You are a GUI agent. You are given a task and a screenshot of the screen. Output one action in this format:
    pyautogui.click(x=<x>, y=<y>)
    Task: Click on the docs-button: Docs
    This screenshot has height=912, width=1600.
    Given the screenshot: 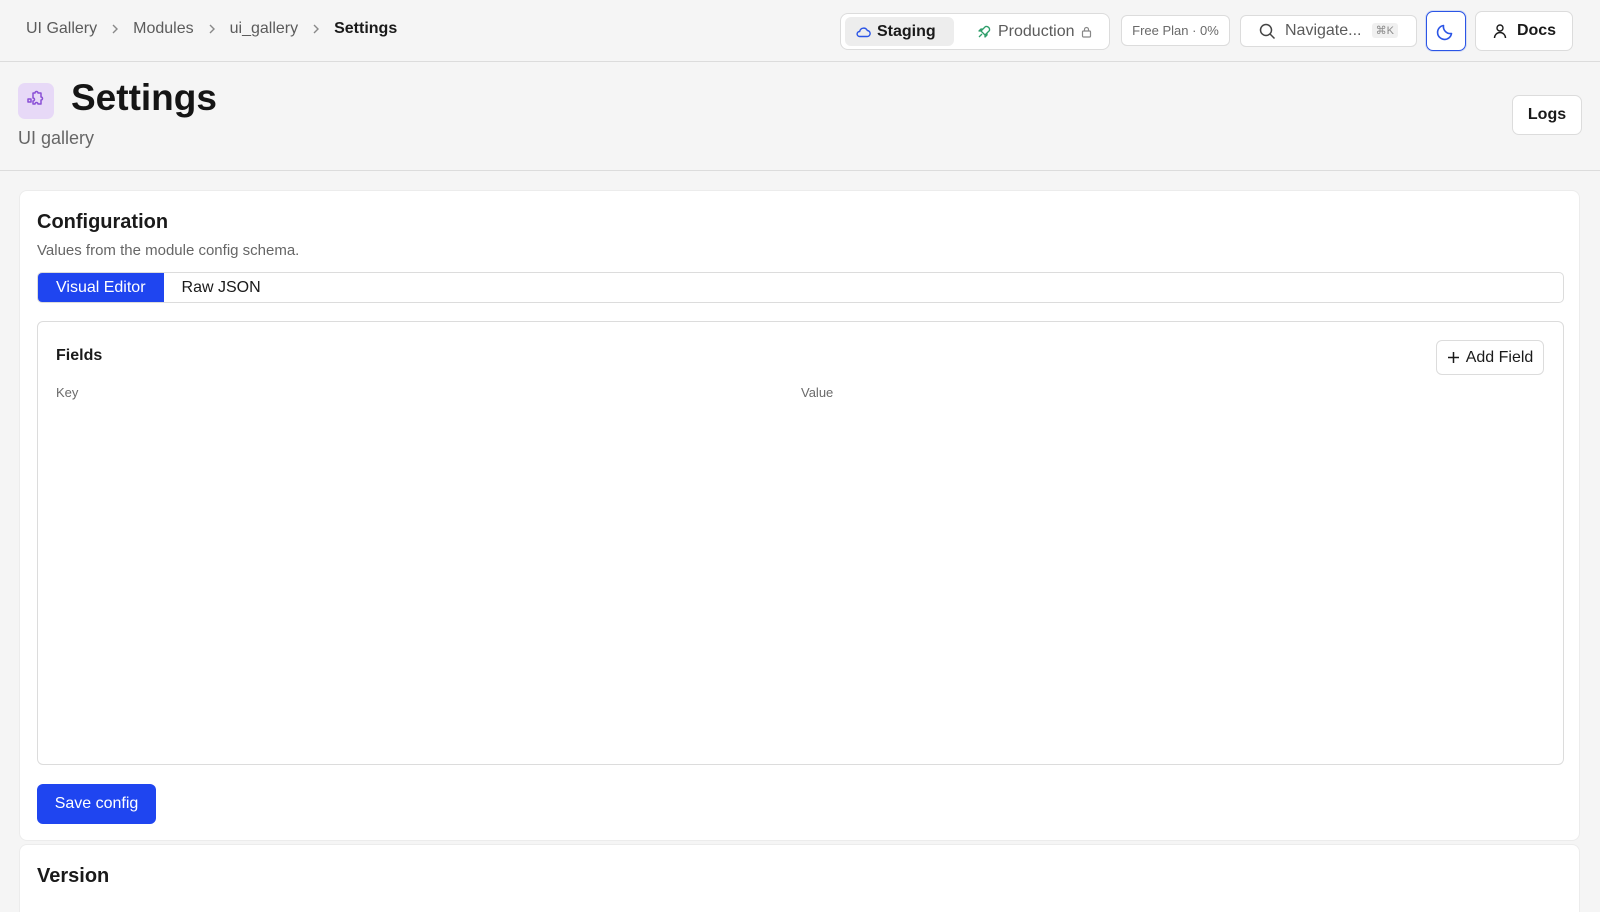 What is the action you would take?
    pyautogui.click(x=1524, y=31)
    